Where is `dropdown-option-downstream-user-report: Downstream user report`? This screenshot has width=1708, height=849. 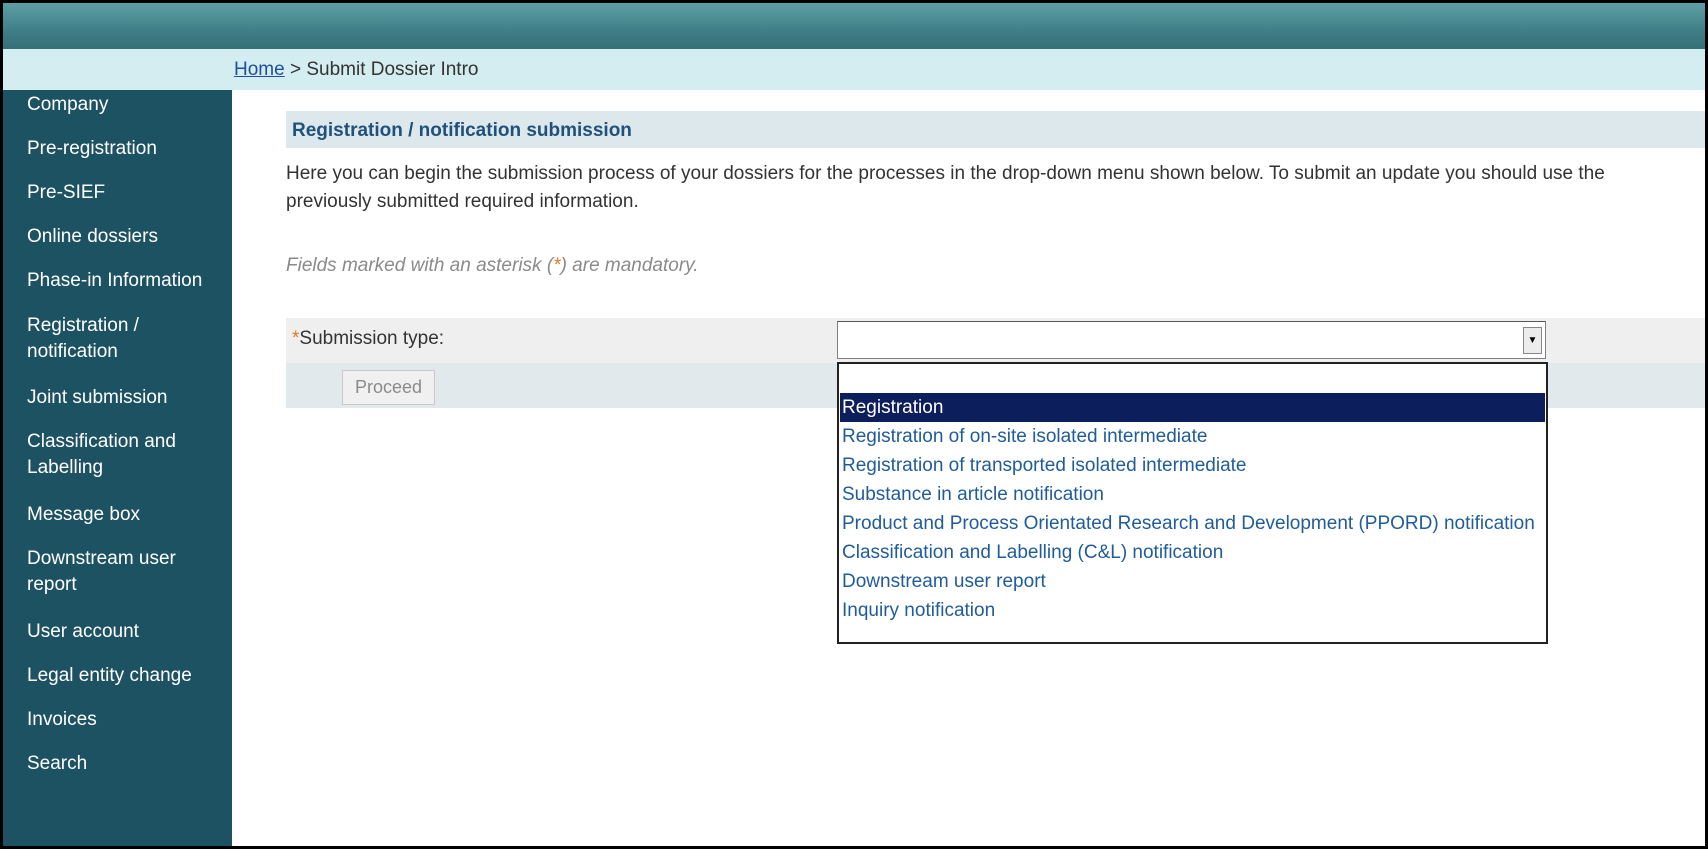 dropdown-option-downstream-user-report: Downstream user report is located at coordinates (1192, 581).